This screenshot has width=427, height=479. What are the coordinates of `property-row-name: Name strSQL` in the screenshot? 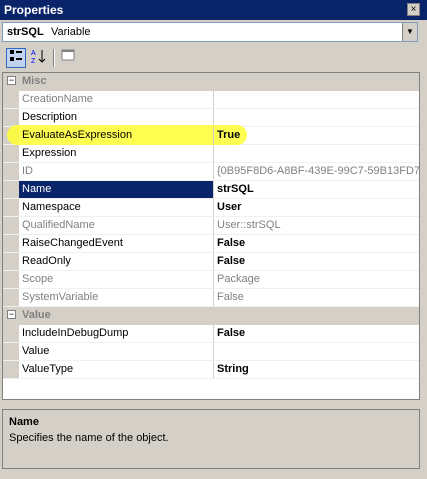 It's located at (211, 190).